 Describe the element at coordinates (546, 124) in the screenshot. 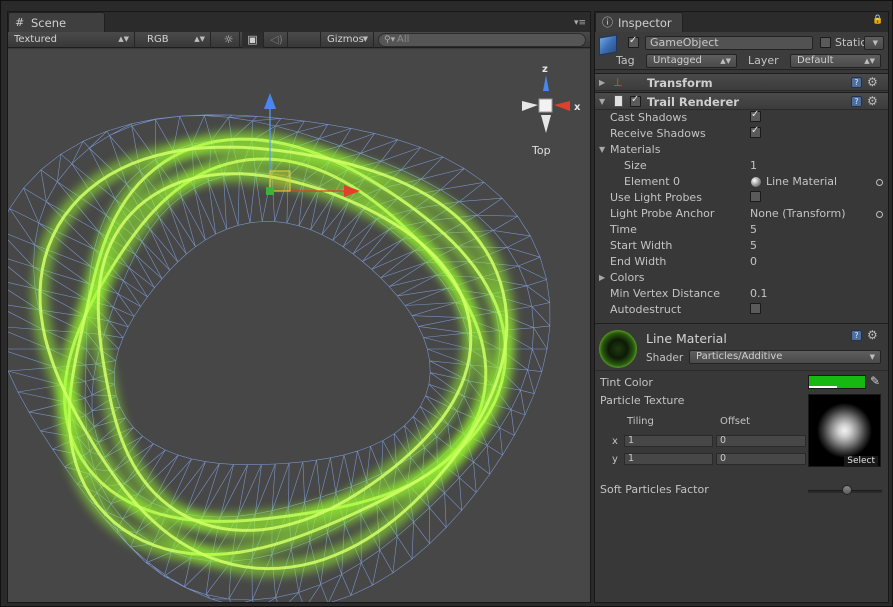

I see `neg-z-cone` at that location.